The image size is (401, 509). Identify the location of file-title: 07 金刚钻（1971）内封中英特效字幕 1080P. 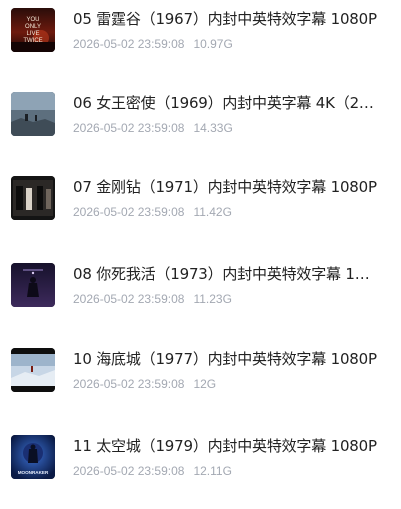
(226, 187).